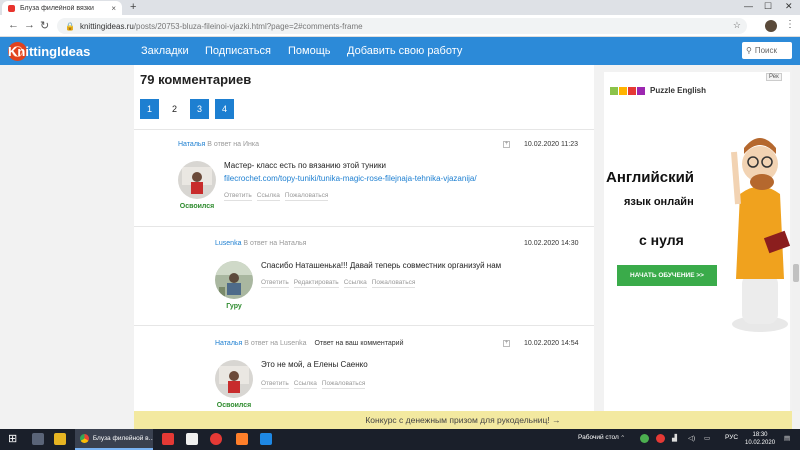 This screenshot has height=450, width=800. I want to click on browser-menu-icon: ⋮, so click(790, 24).